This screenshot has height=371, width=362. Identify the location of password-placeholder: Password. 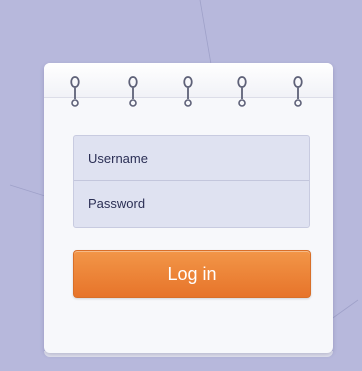
(117, 203).